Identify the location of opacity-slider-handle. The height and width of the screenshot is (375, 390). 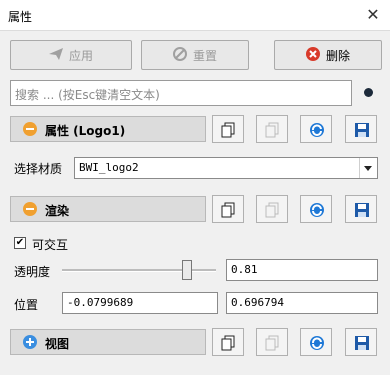
(186, 270).